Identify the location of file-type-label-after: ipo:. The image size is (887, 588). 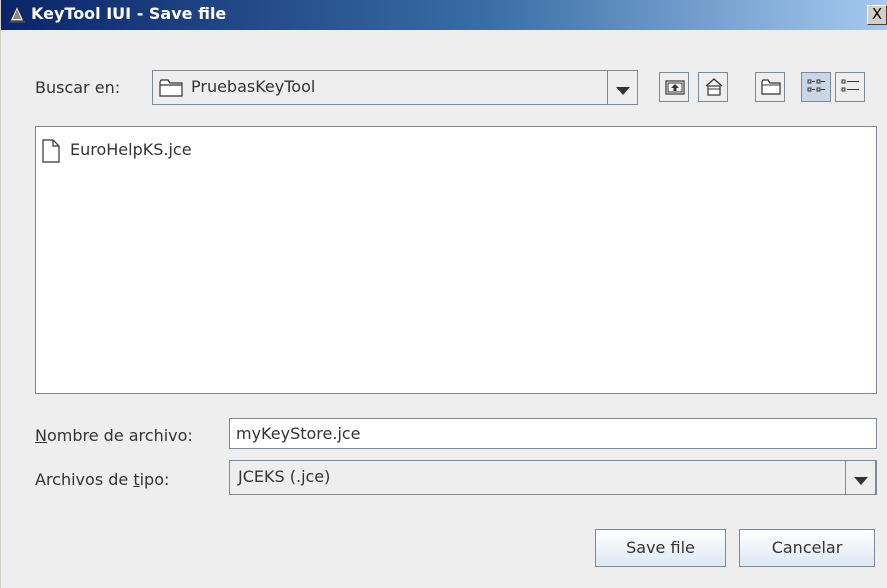
(154, 479).